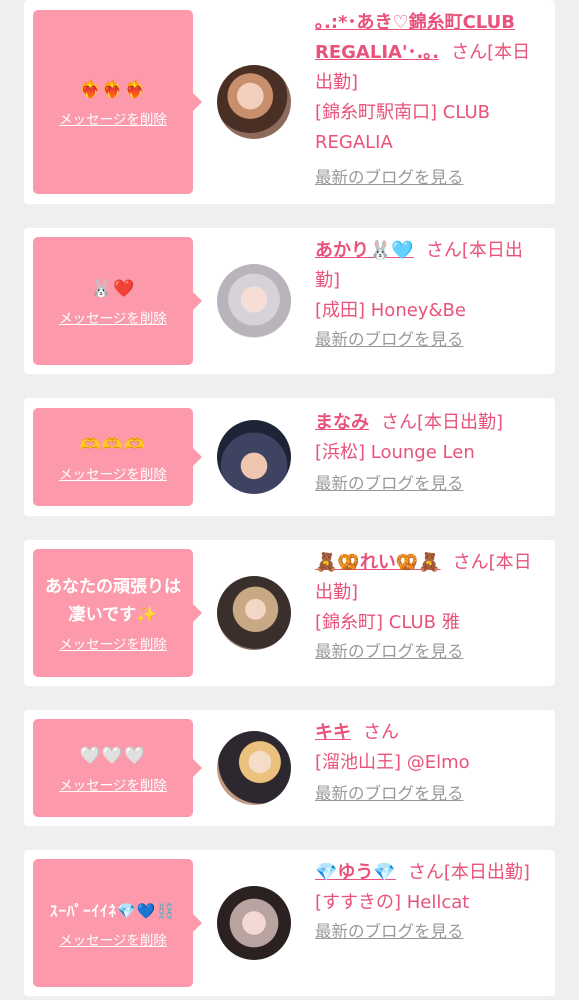 This screenshot has width=579, height=1000. Describe the element at coordinates (430, 295) in the screenshot. I see `cast-info: あかり🐰🩵 さん[本日出勤] [成田] Honey&Be 最新のブログを見る` at that location.